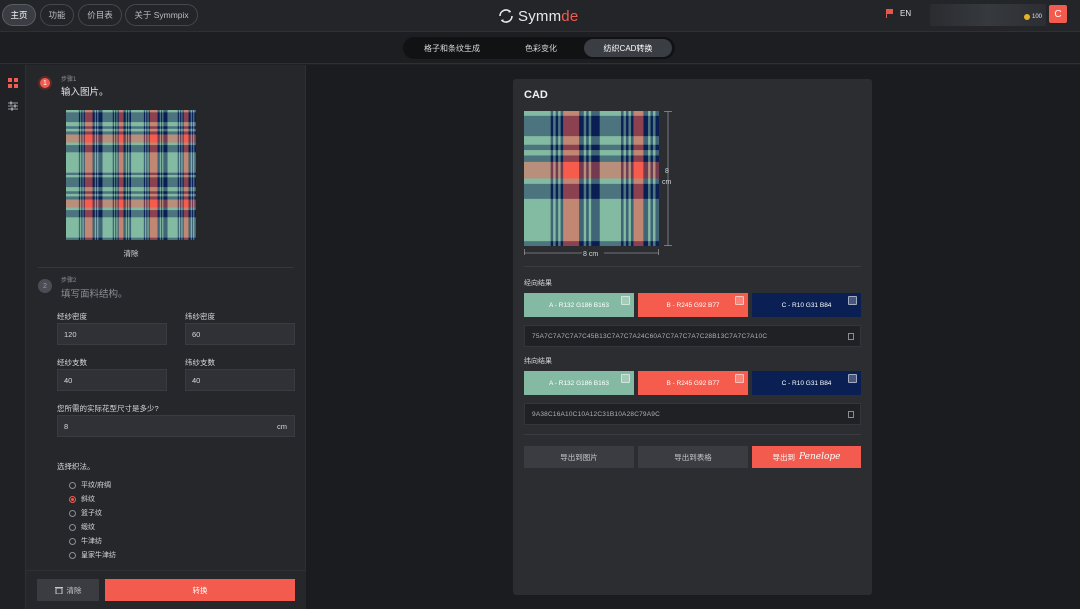 The height and width of the screenshot is (609, 1080). Describe the element at coordinates (240, 334) in the screenshot. I see `weft-density-input: 60` at that location.